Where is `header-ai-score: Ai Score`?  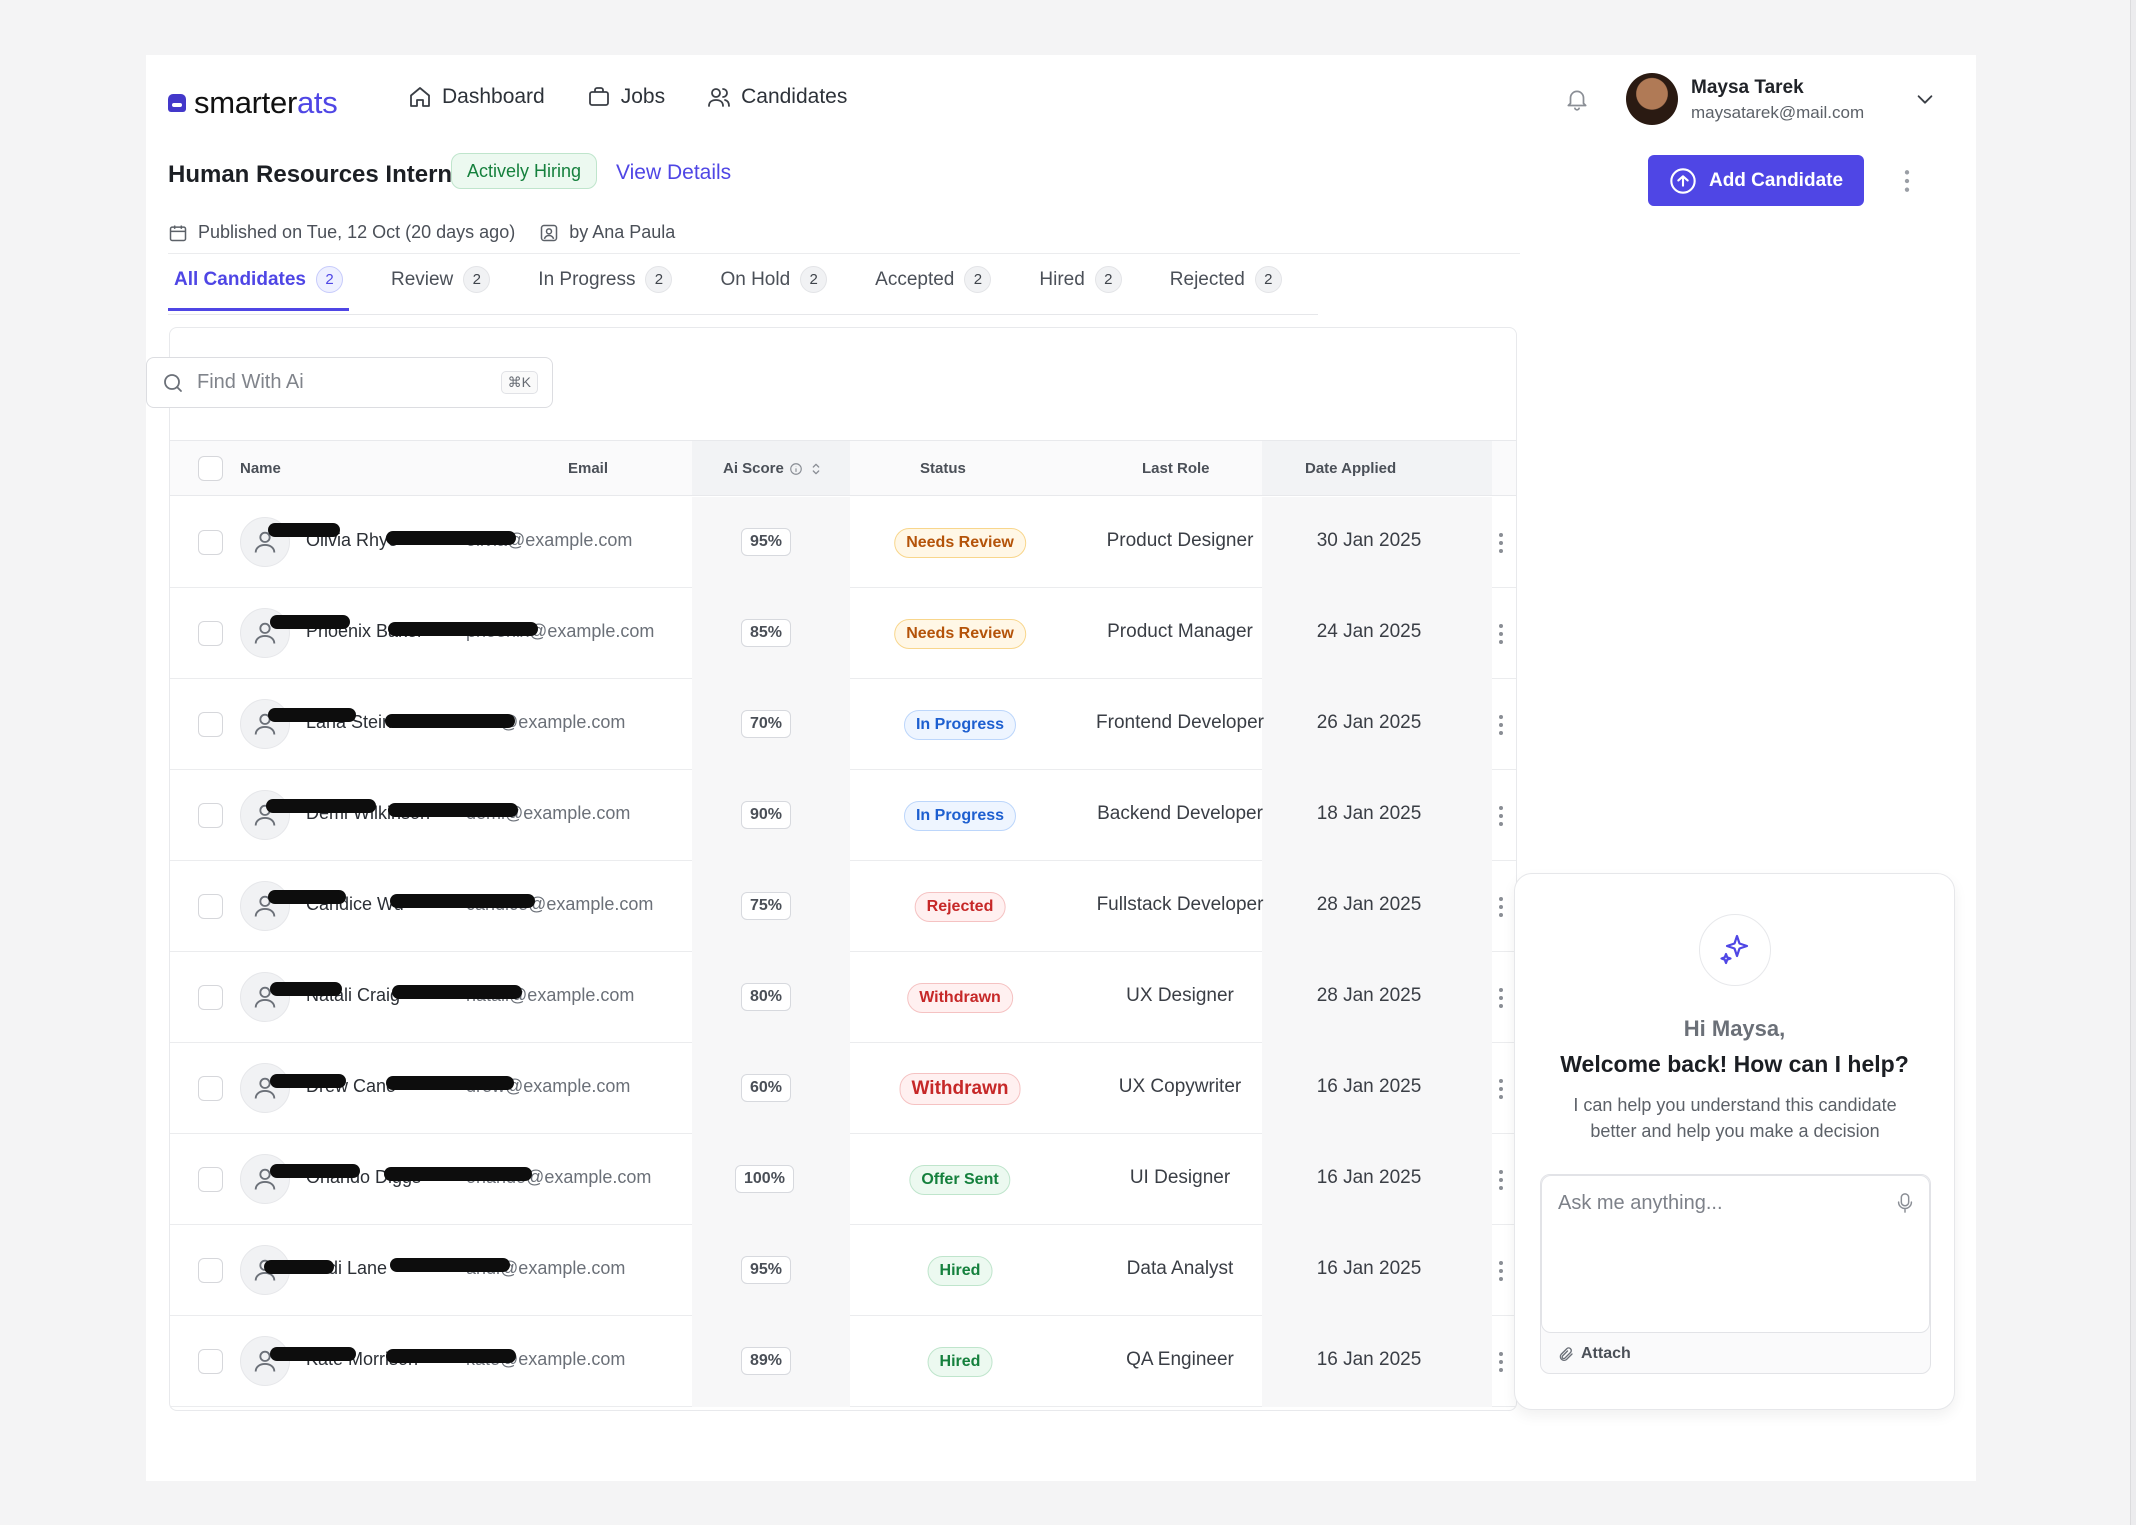 header-ai-score: Ai Score is located at coordinates (773, 468).